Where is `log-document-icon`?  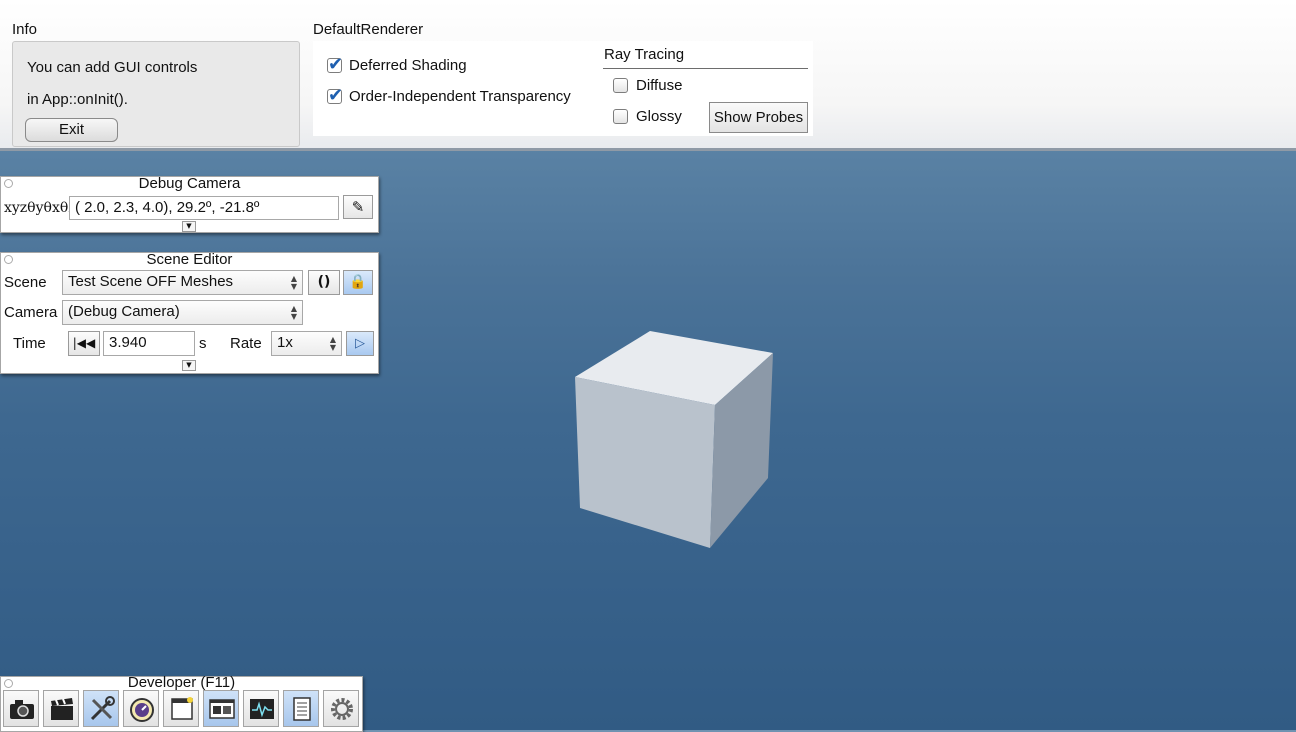 log-document-icon is located at coordinates (301, 708).